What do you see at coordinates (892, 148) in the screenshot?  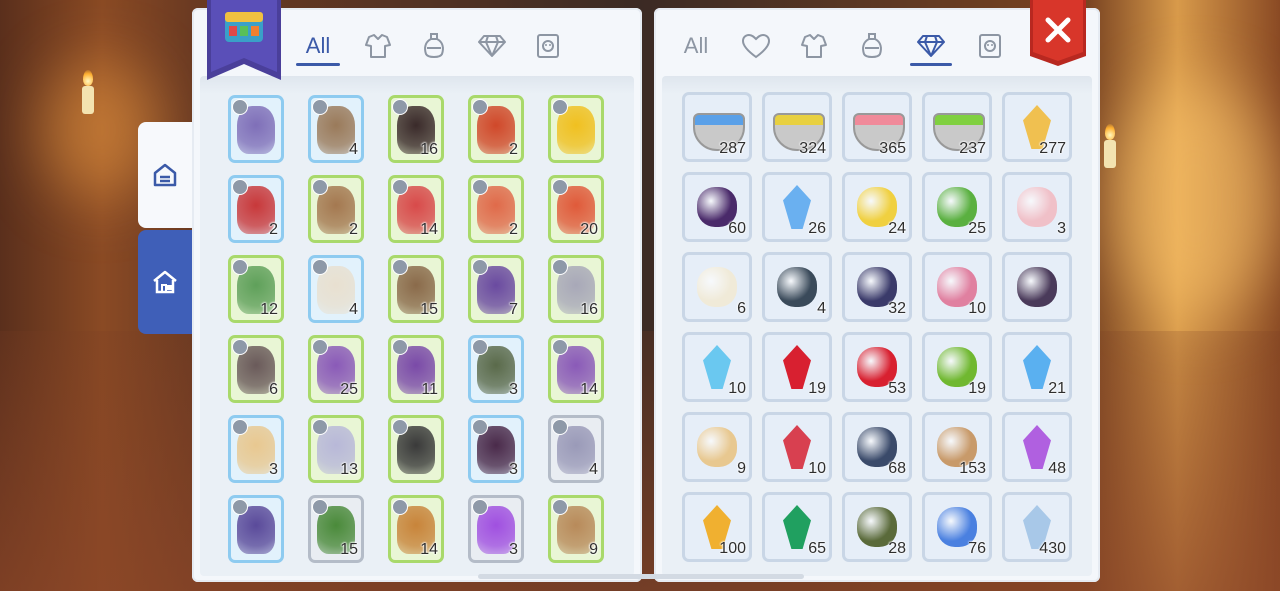 I see `item-count: 365` at bounding box center [892, 148].